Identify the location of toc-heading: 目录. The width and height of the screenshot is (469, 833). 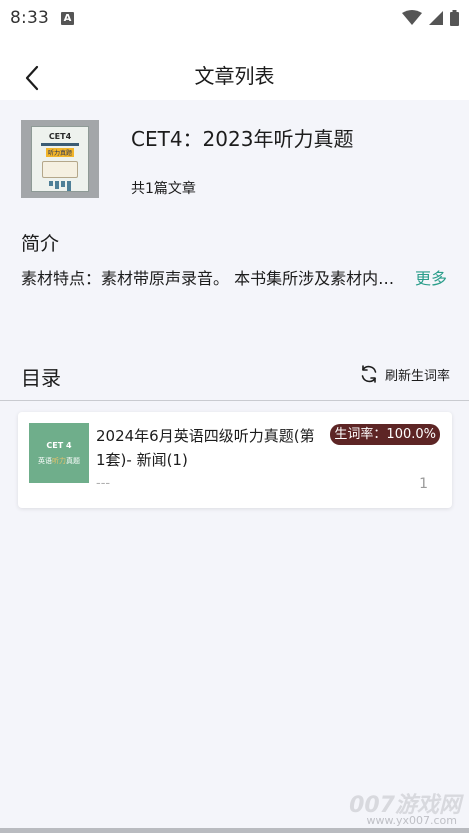
(41, 378).